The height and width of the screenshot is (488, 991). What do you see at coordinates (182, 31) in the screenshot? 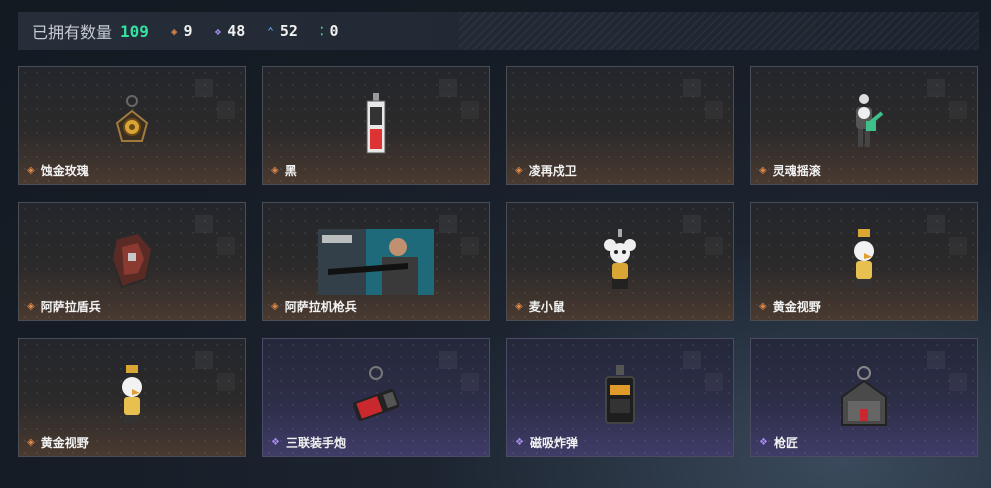
I see `stat-orange: ◈ 9` at bounding box center [182, 31].